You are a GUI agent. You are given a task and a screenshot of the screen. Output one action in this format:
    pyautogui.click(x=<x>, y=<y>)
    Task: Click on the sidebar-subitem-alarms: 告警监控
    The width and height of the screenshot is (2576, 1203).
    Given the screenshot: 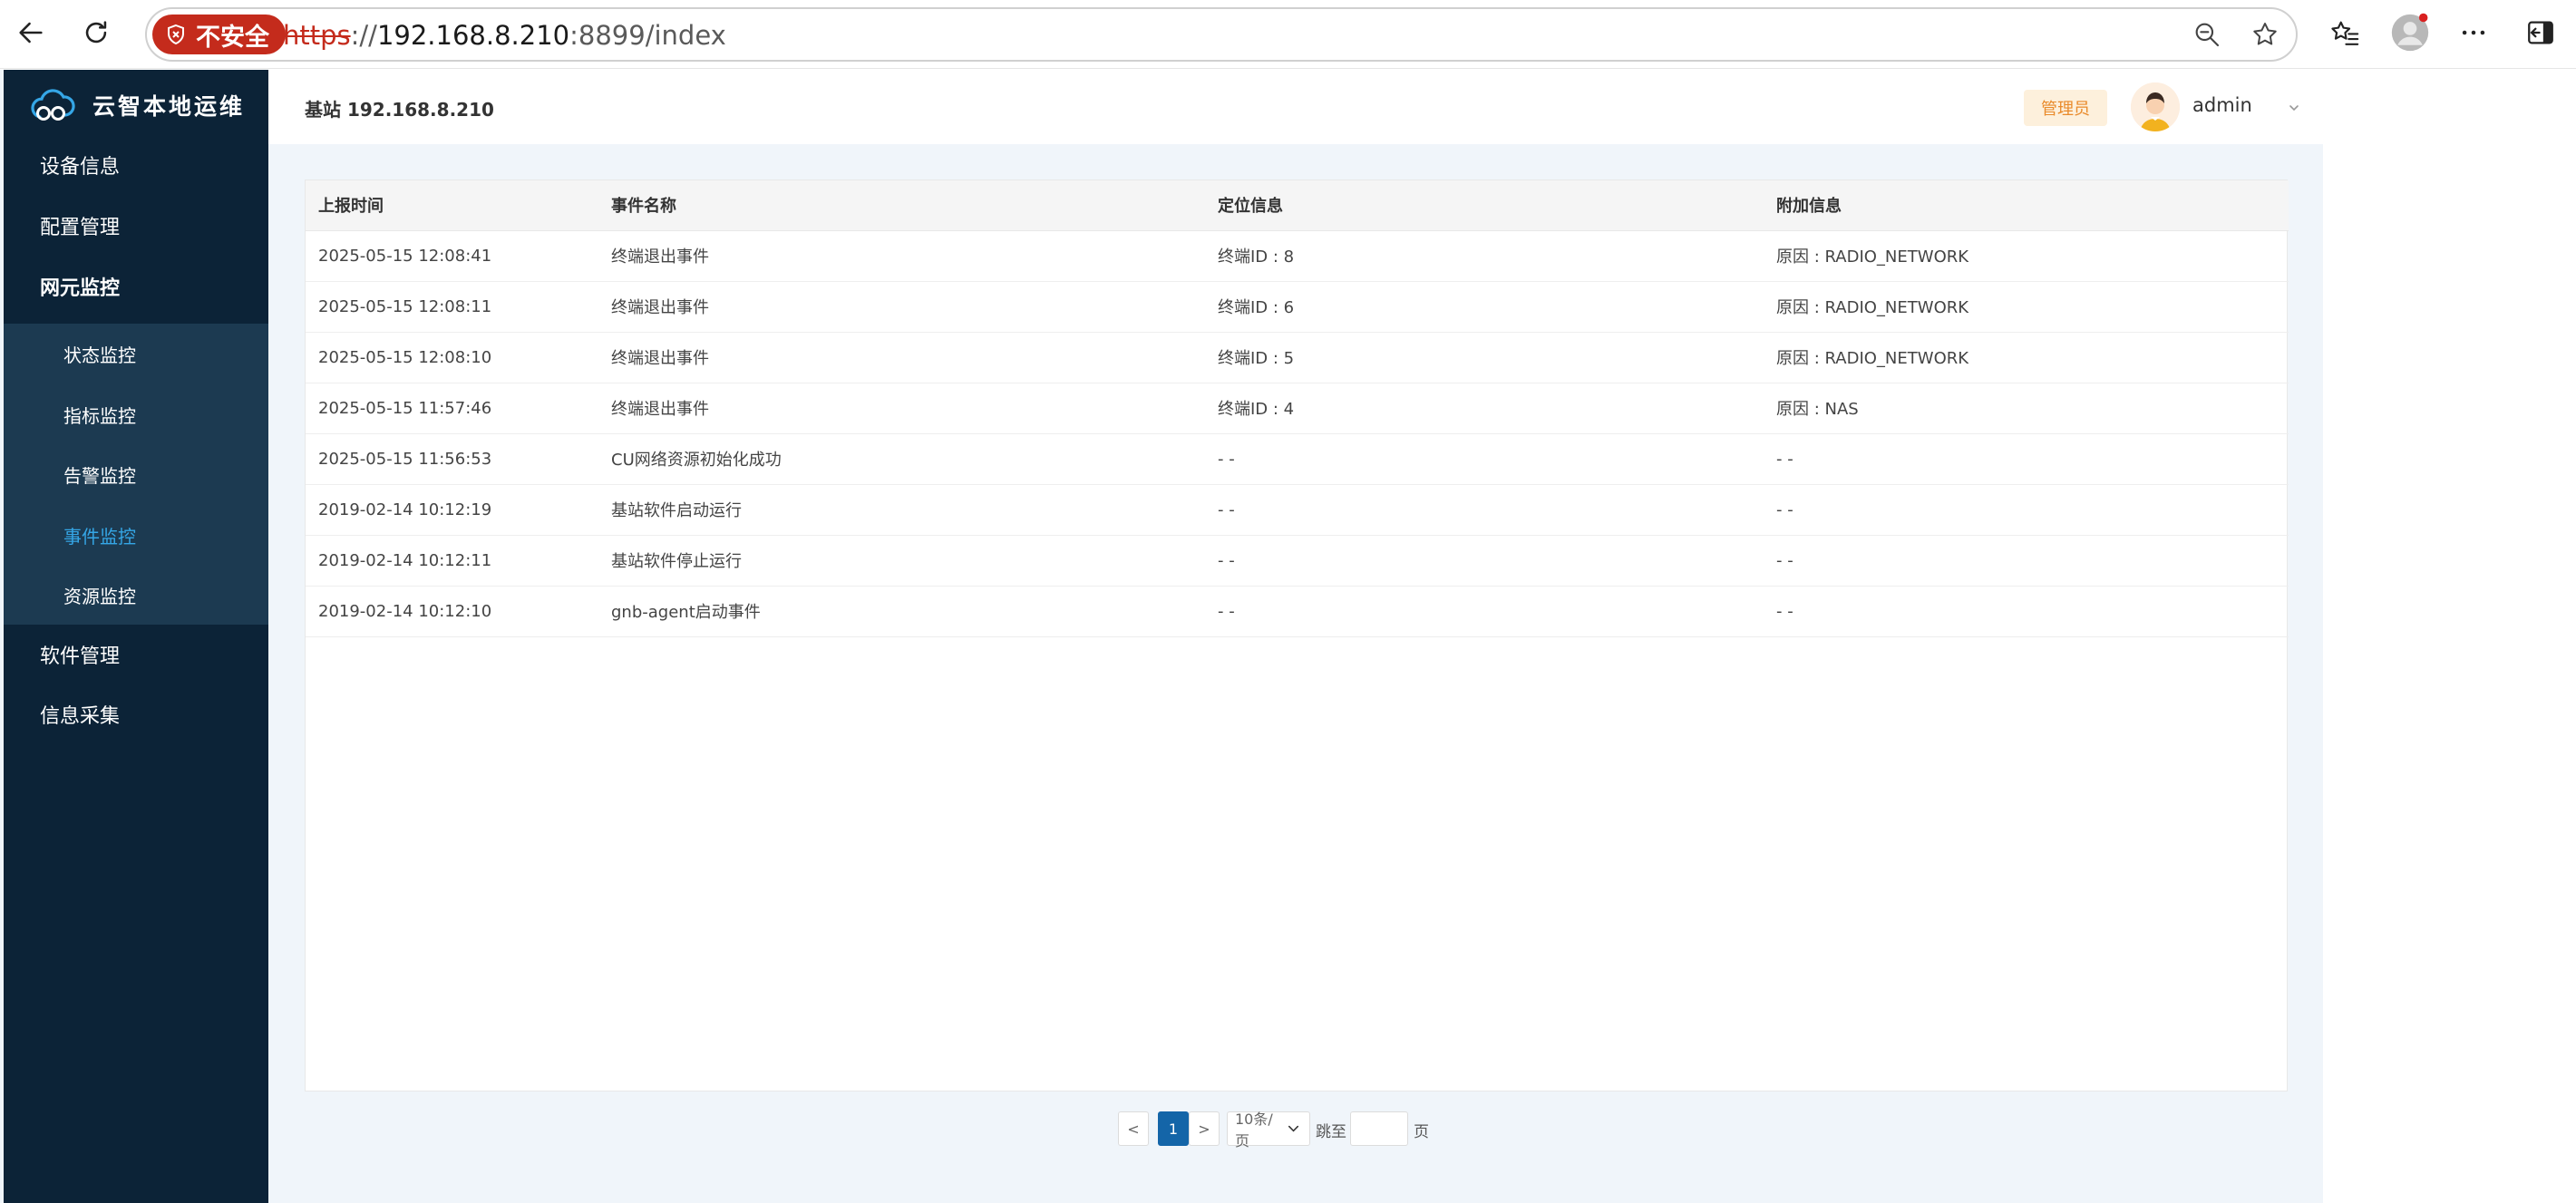 What is the action you would take?
    pyautogui.click(x=136, y=474)
    